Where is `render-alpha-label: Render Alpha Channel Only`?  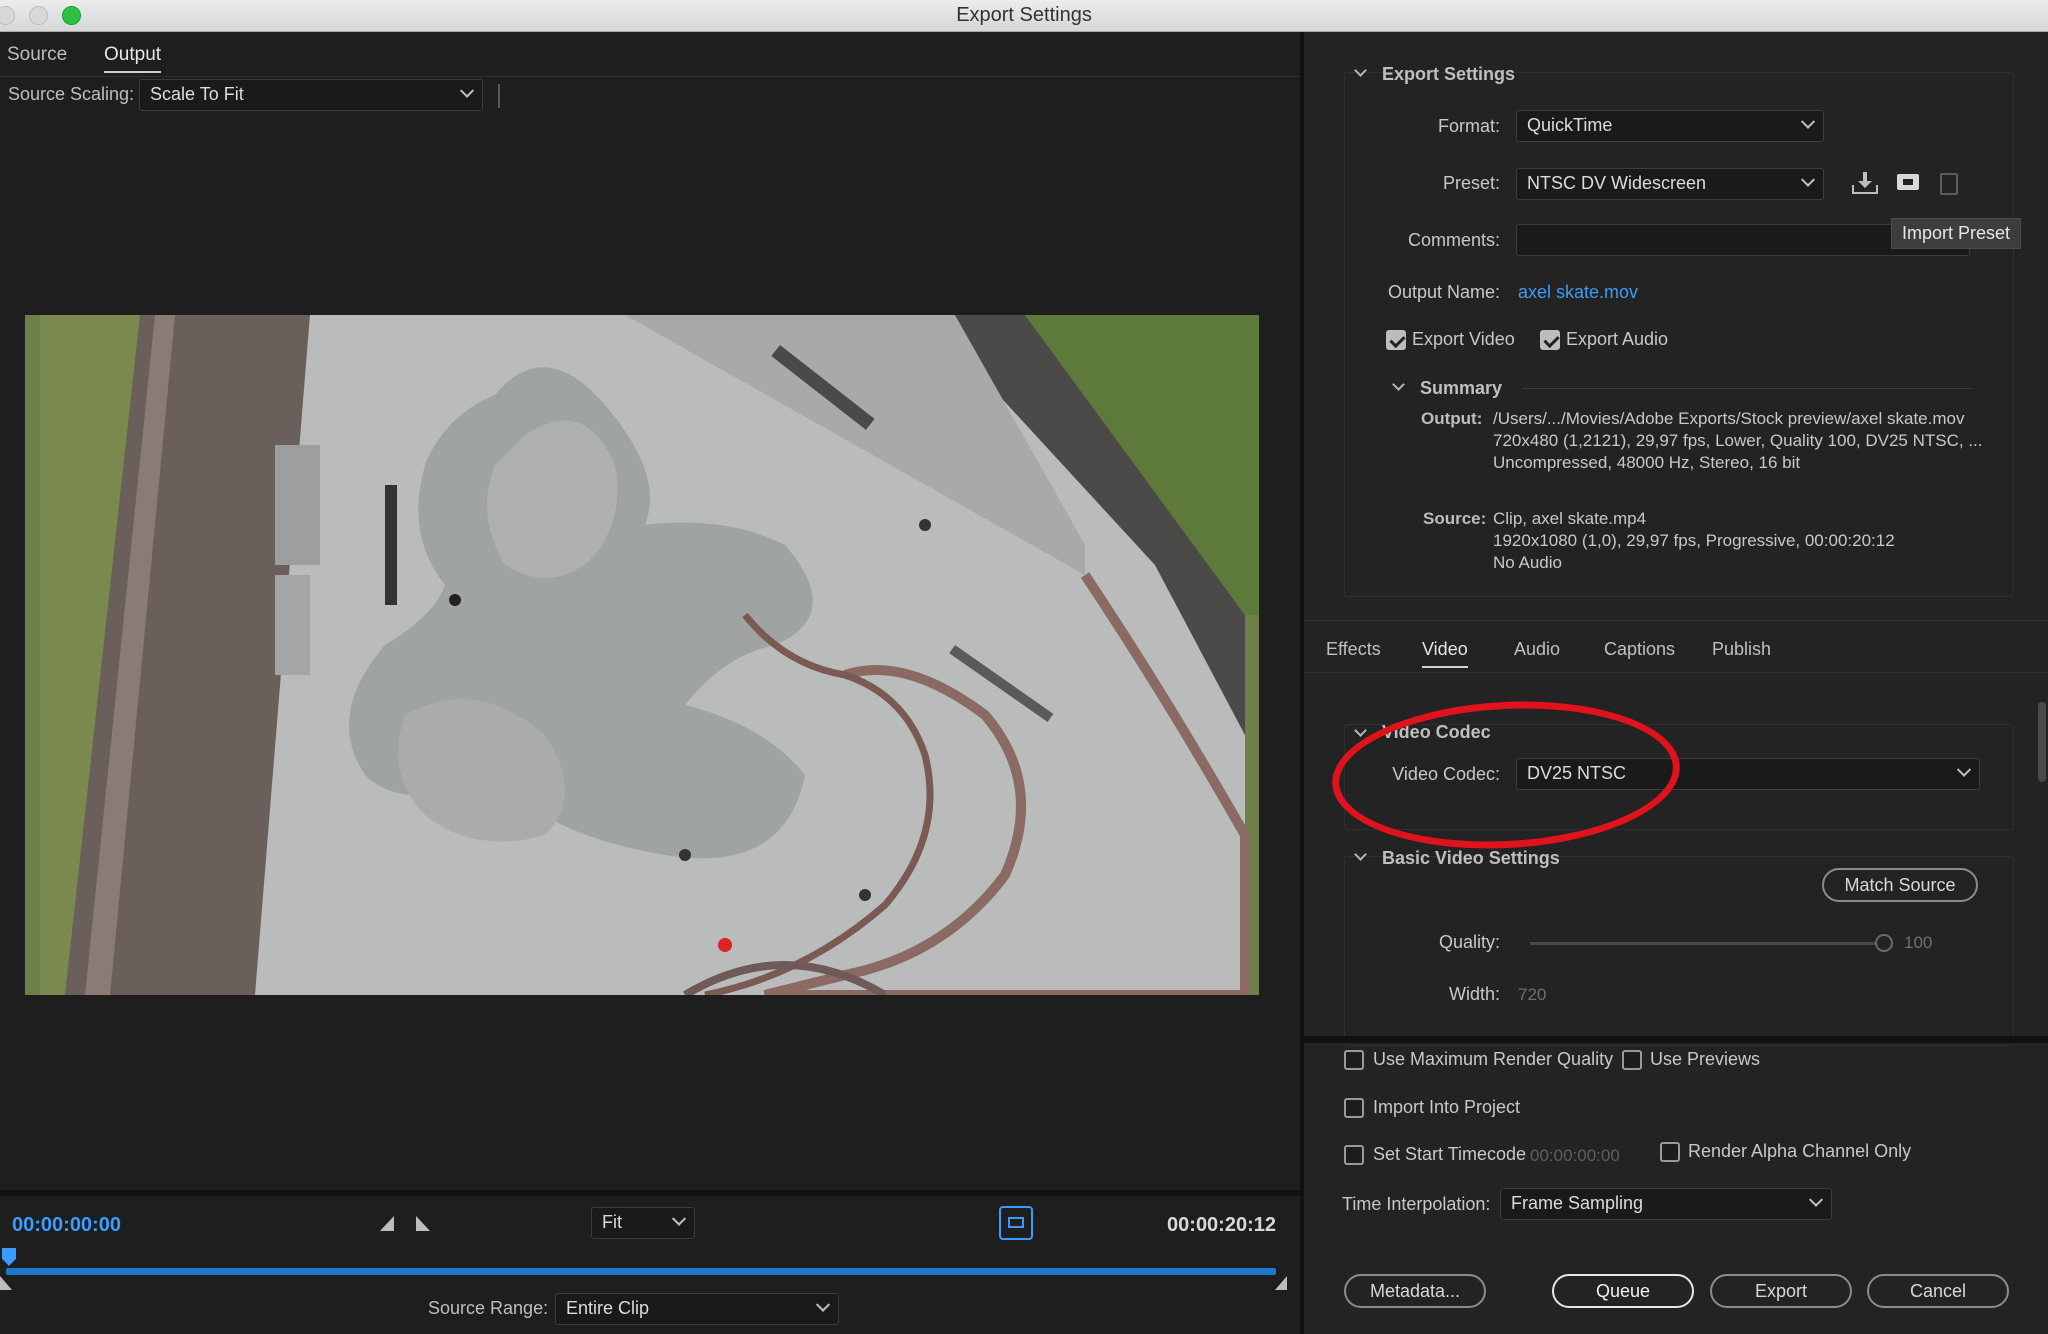 render-alpha-label: Render Alpha Channel Only is located at coordinates (1800, 1151).